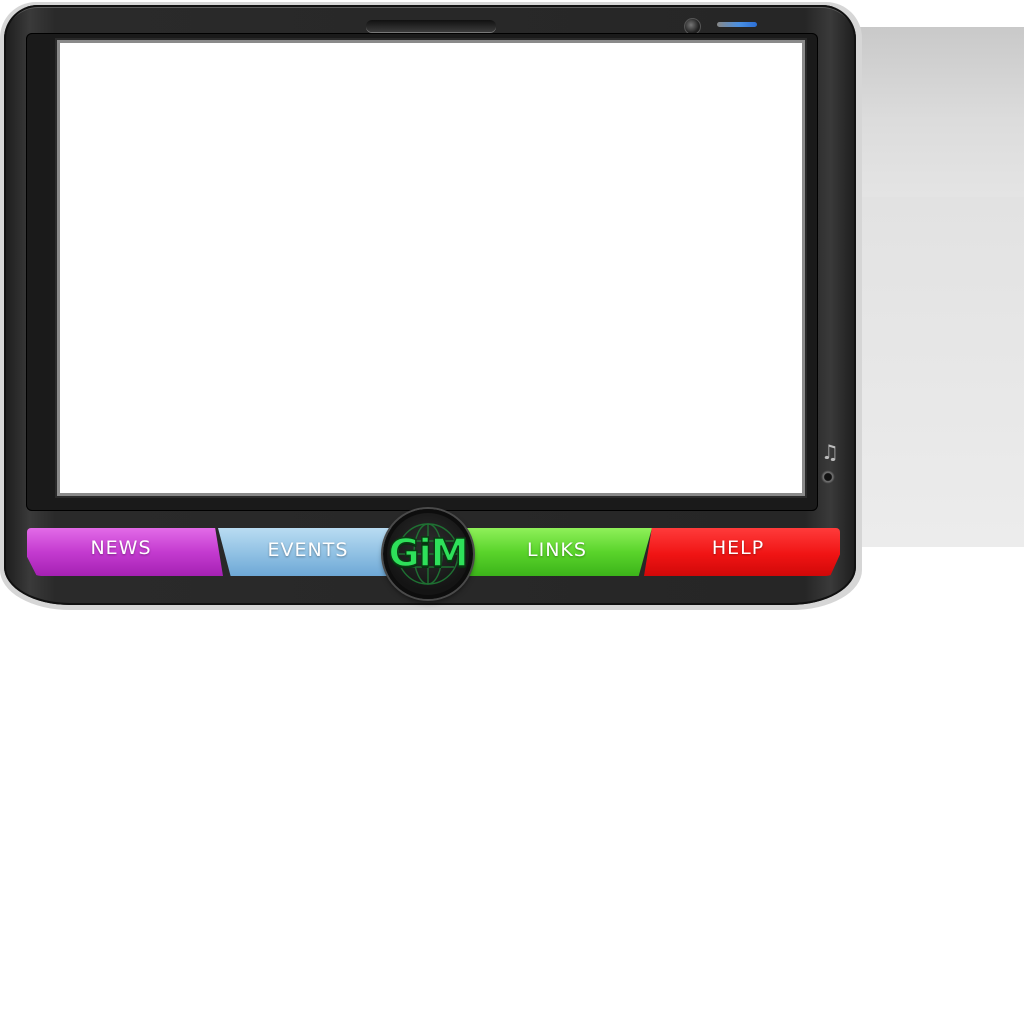  What do you see at coordinates (939, 372) in the screenshot?
I see `backdrop-panel-bottom` at bounding box center [939, 372].